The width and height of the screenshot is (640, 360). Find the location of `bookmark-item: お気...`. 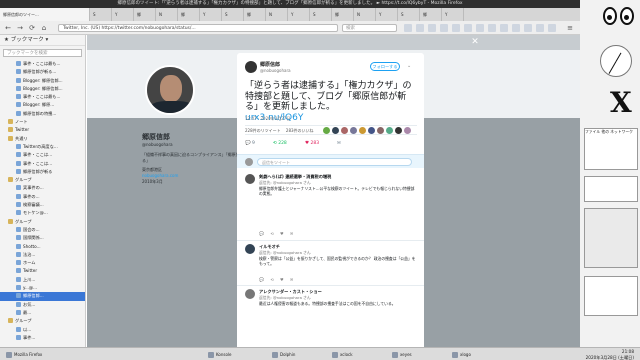

bookmark-item: お気... is located at coordinates (42, 305).